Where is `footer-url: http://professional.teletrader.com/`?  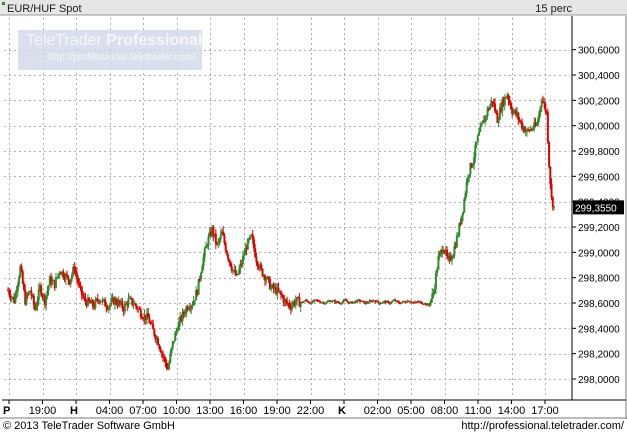
footer-url: http://professional.teletrader.com/ is located at coordinates (542, 426).